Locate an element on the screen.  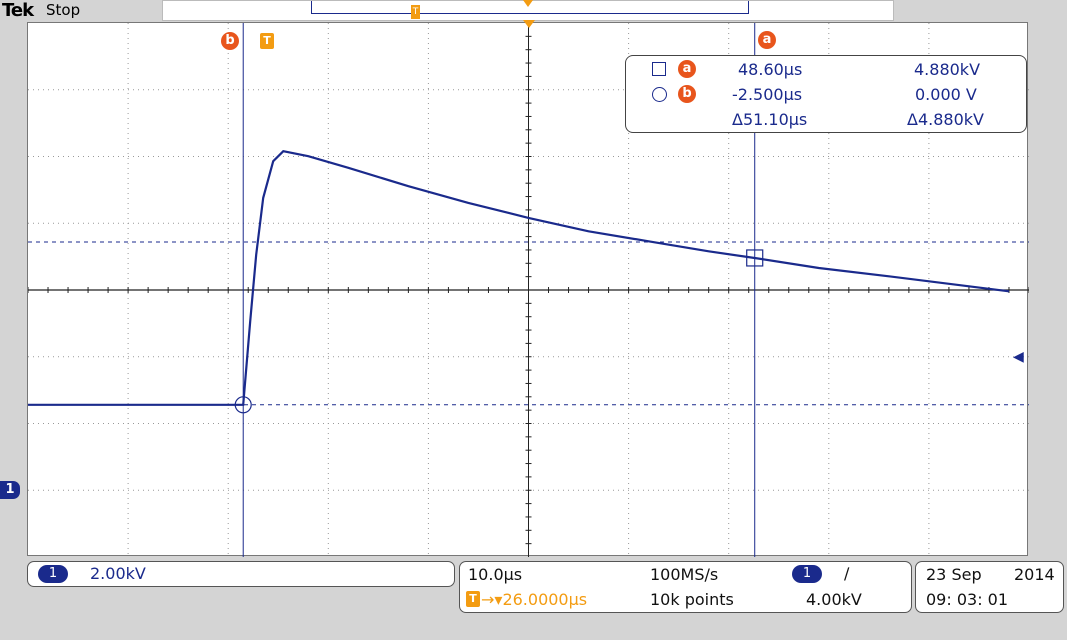
channel-1-ground-marker-icon: 1 is located at coordinates (10, 490).